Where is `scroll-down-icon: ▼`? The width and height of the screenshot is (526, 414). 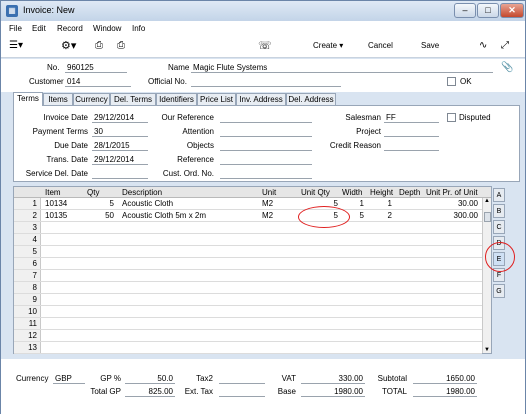 scroll-down-icon: ▼ is located at coordinates (487, 350).